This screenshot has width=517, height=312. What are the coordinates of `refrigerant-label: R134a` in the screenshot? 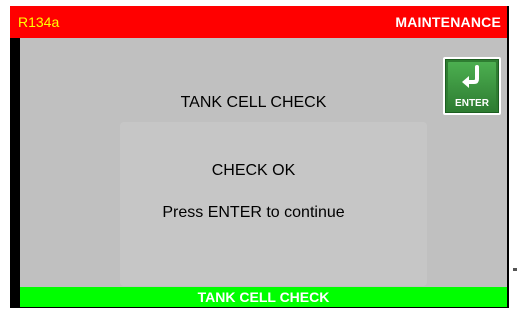 It's located at (39, 22).